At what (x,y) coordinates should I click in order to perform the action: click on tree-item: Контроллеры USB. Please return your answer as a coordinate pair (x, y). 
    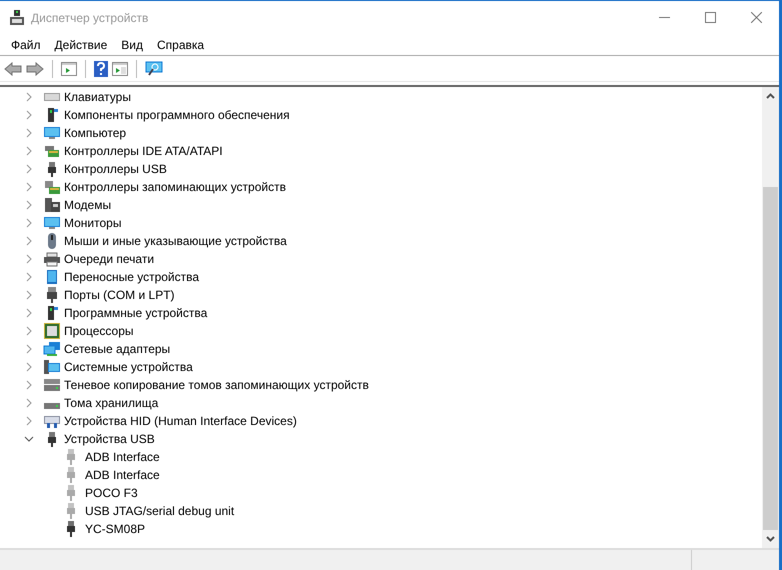
    Looking at the image, I should click on (115, 169).